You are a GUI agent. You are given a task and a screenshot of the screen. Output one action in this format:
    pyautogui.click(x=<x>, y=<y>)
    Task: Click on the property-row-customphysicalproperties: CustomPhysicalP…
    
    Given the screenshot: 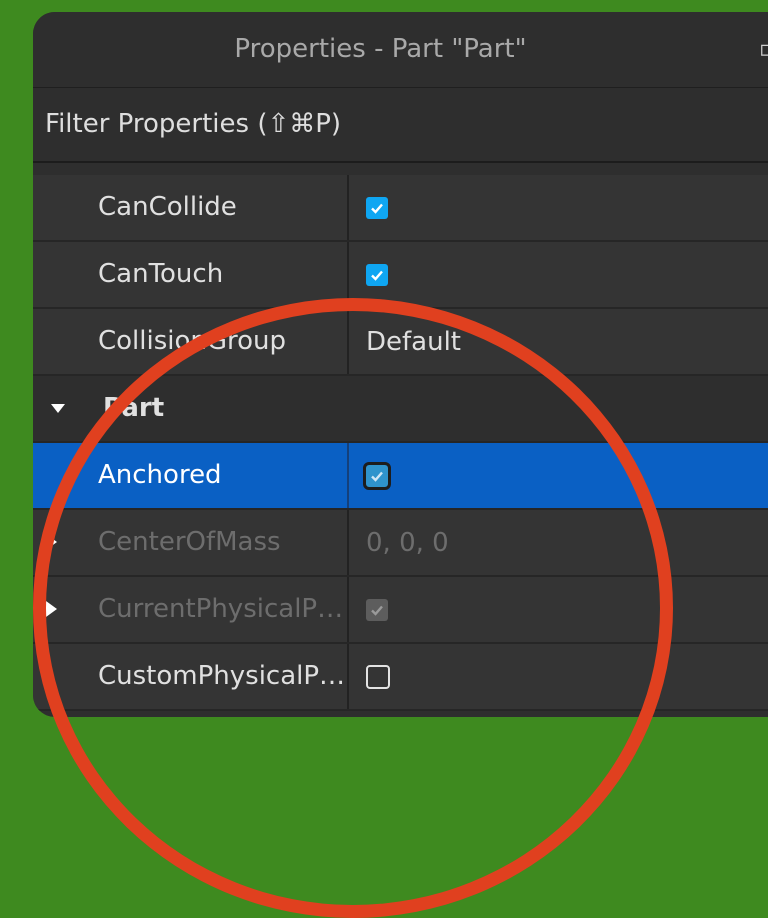 What is the action you would take?
    pyautogui.click(x=400, y=677)
    